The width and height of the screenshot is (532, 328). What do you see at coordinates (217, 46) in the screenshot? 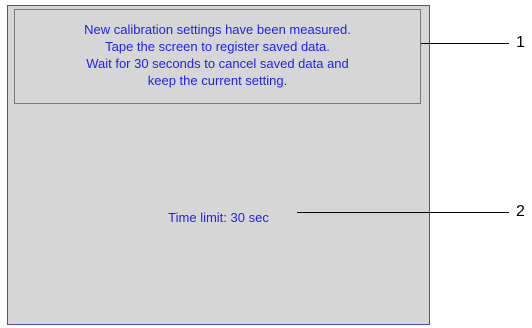
I see `message-line-2: Tape the screen to register saved data.` at bounding box center [217, 46].